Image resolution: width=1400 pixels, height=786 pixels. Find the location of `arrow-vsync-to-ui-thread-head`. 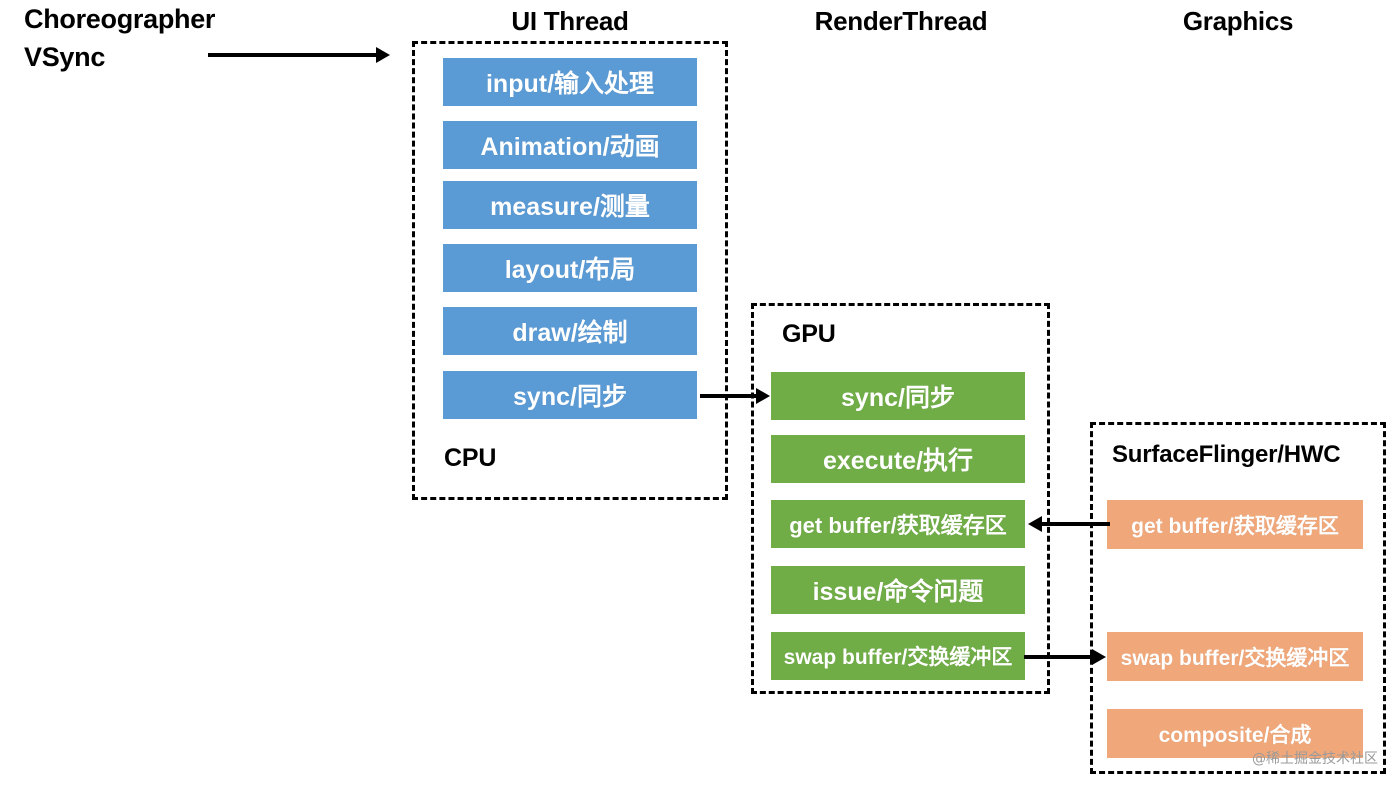

arrow-vsync-to-ui-thread-head is located at coordinates (383, 55).